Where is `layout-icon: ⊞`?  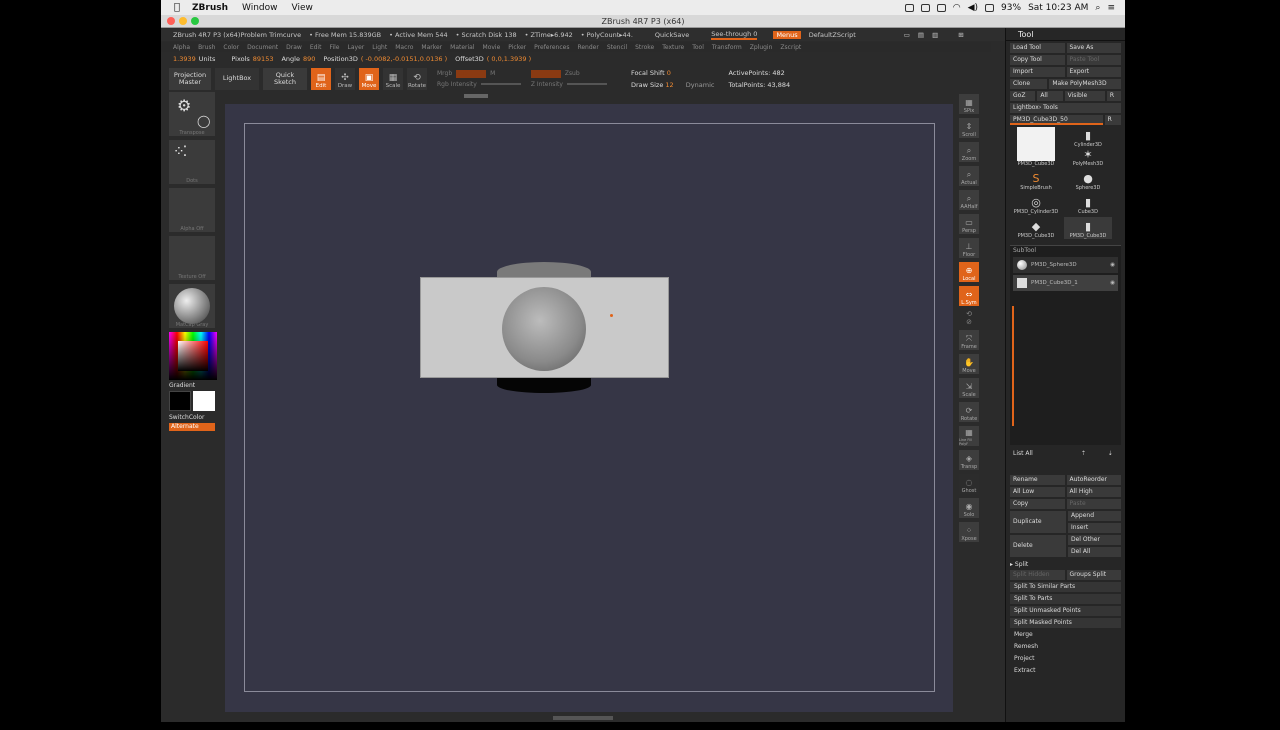 layout-icon: ⊞ is located at coordinates (960, 35).